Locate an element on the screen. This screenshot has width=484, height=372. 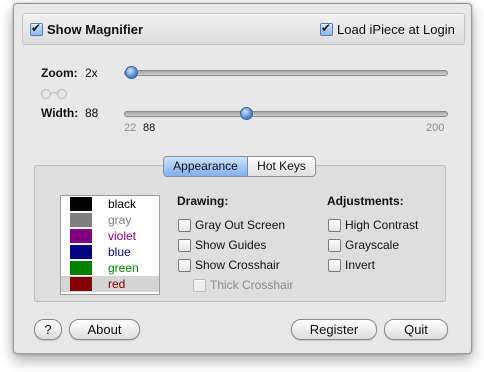
invert-checkbox is located at coordinates (334, 265).